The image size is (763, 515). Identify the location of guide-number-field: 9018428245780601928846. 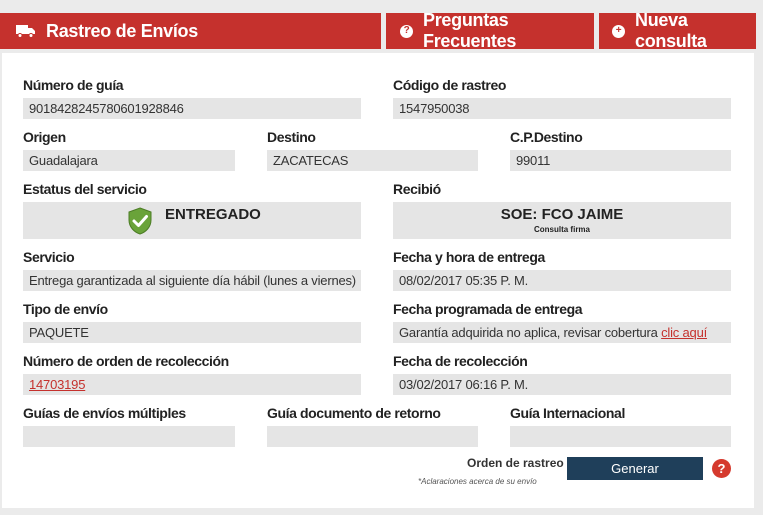
(192, 108).